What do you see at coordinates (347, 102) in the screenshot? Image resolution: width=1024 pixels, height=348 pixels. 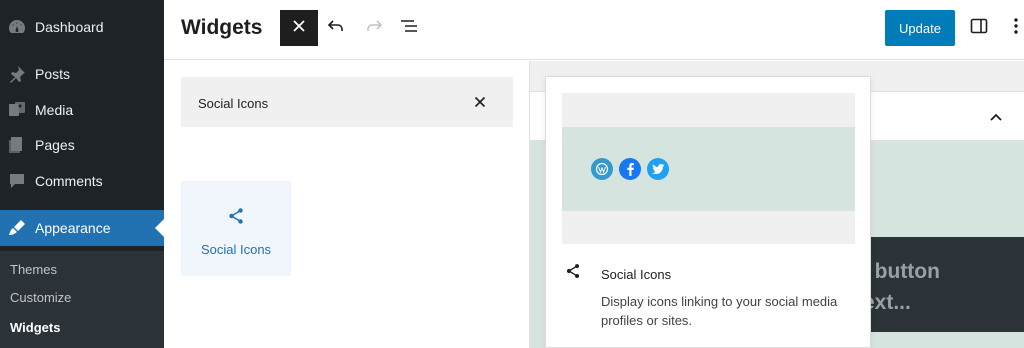 I see `block-search-input: Social Icons` at bounding box center [347, 102].